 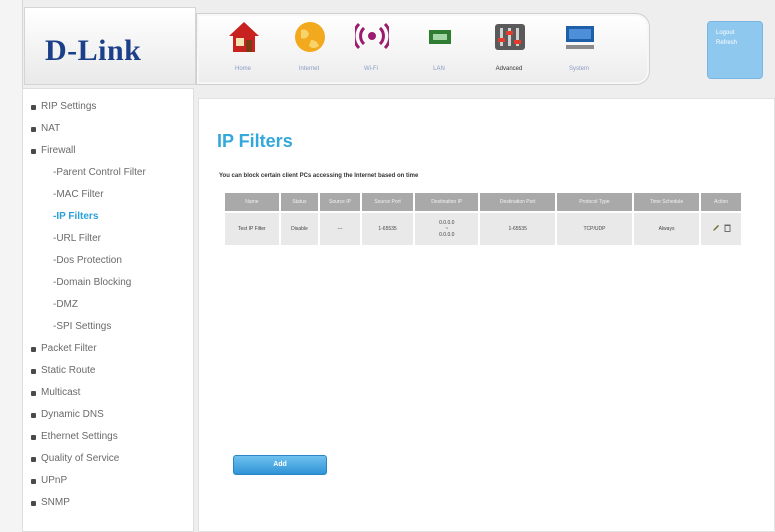 I want to click on sidebar-item-label: -Dos Protection, so click(x=87, y=260).